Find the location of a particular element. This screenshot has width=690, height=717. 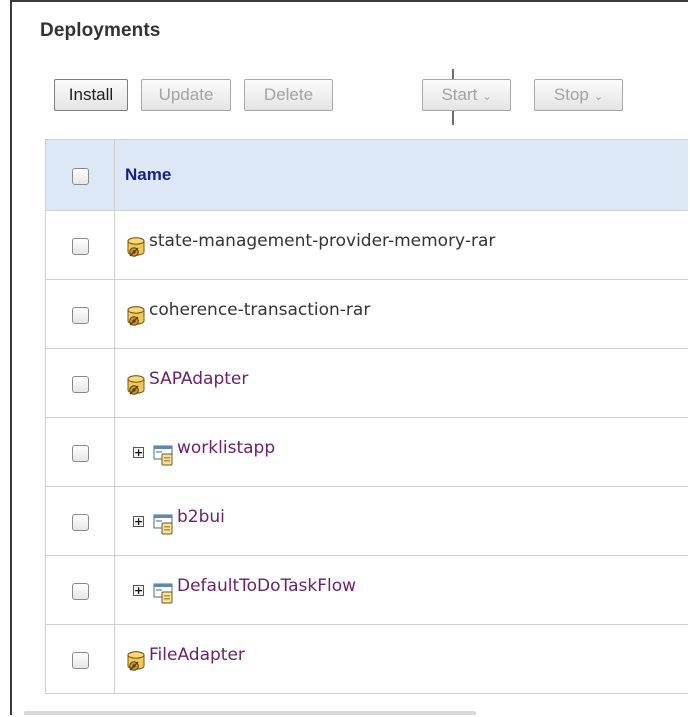

table-row: + worklistapp is located at coordinates (366, 452).